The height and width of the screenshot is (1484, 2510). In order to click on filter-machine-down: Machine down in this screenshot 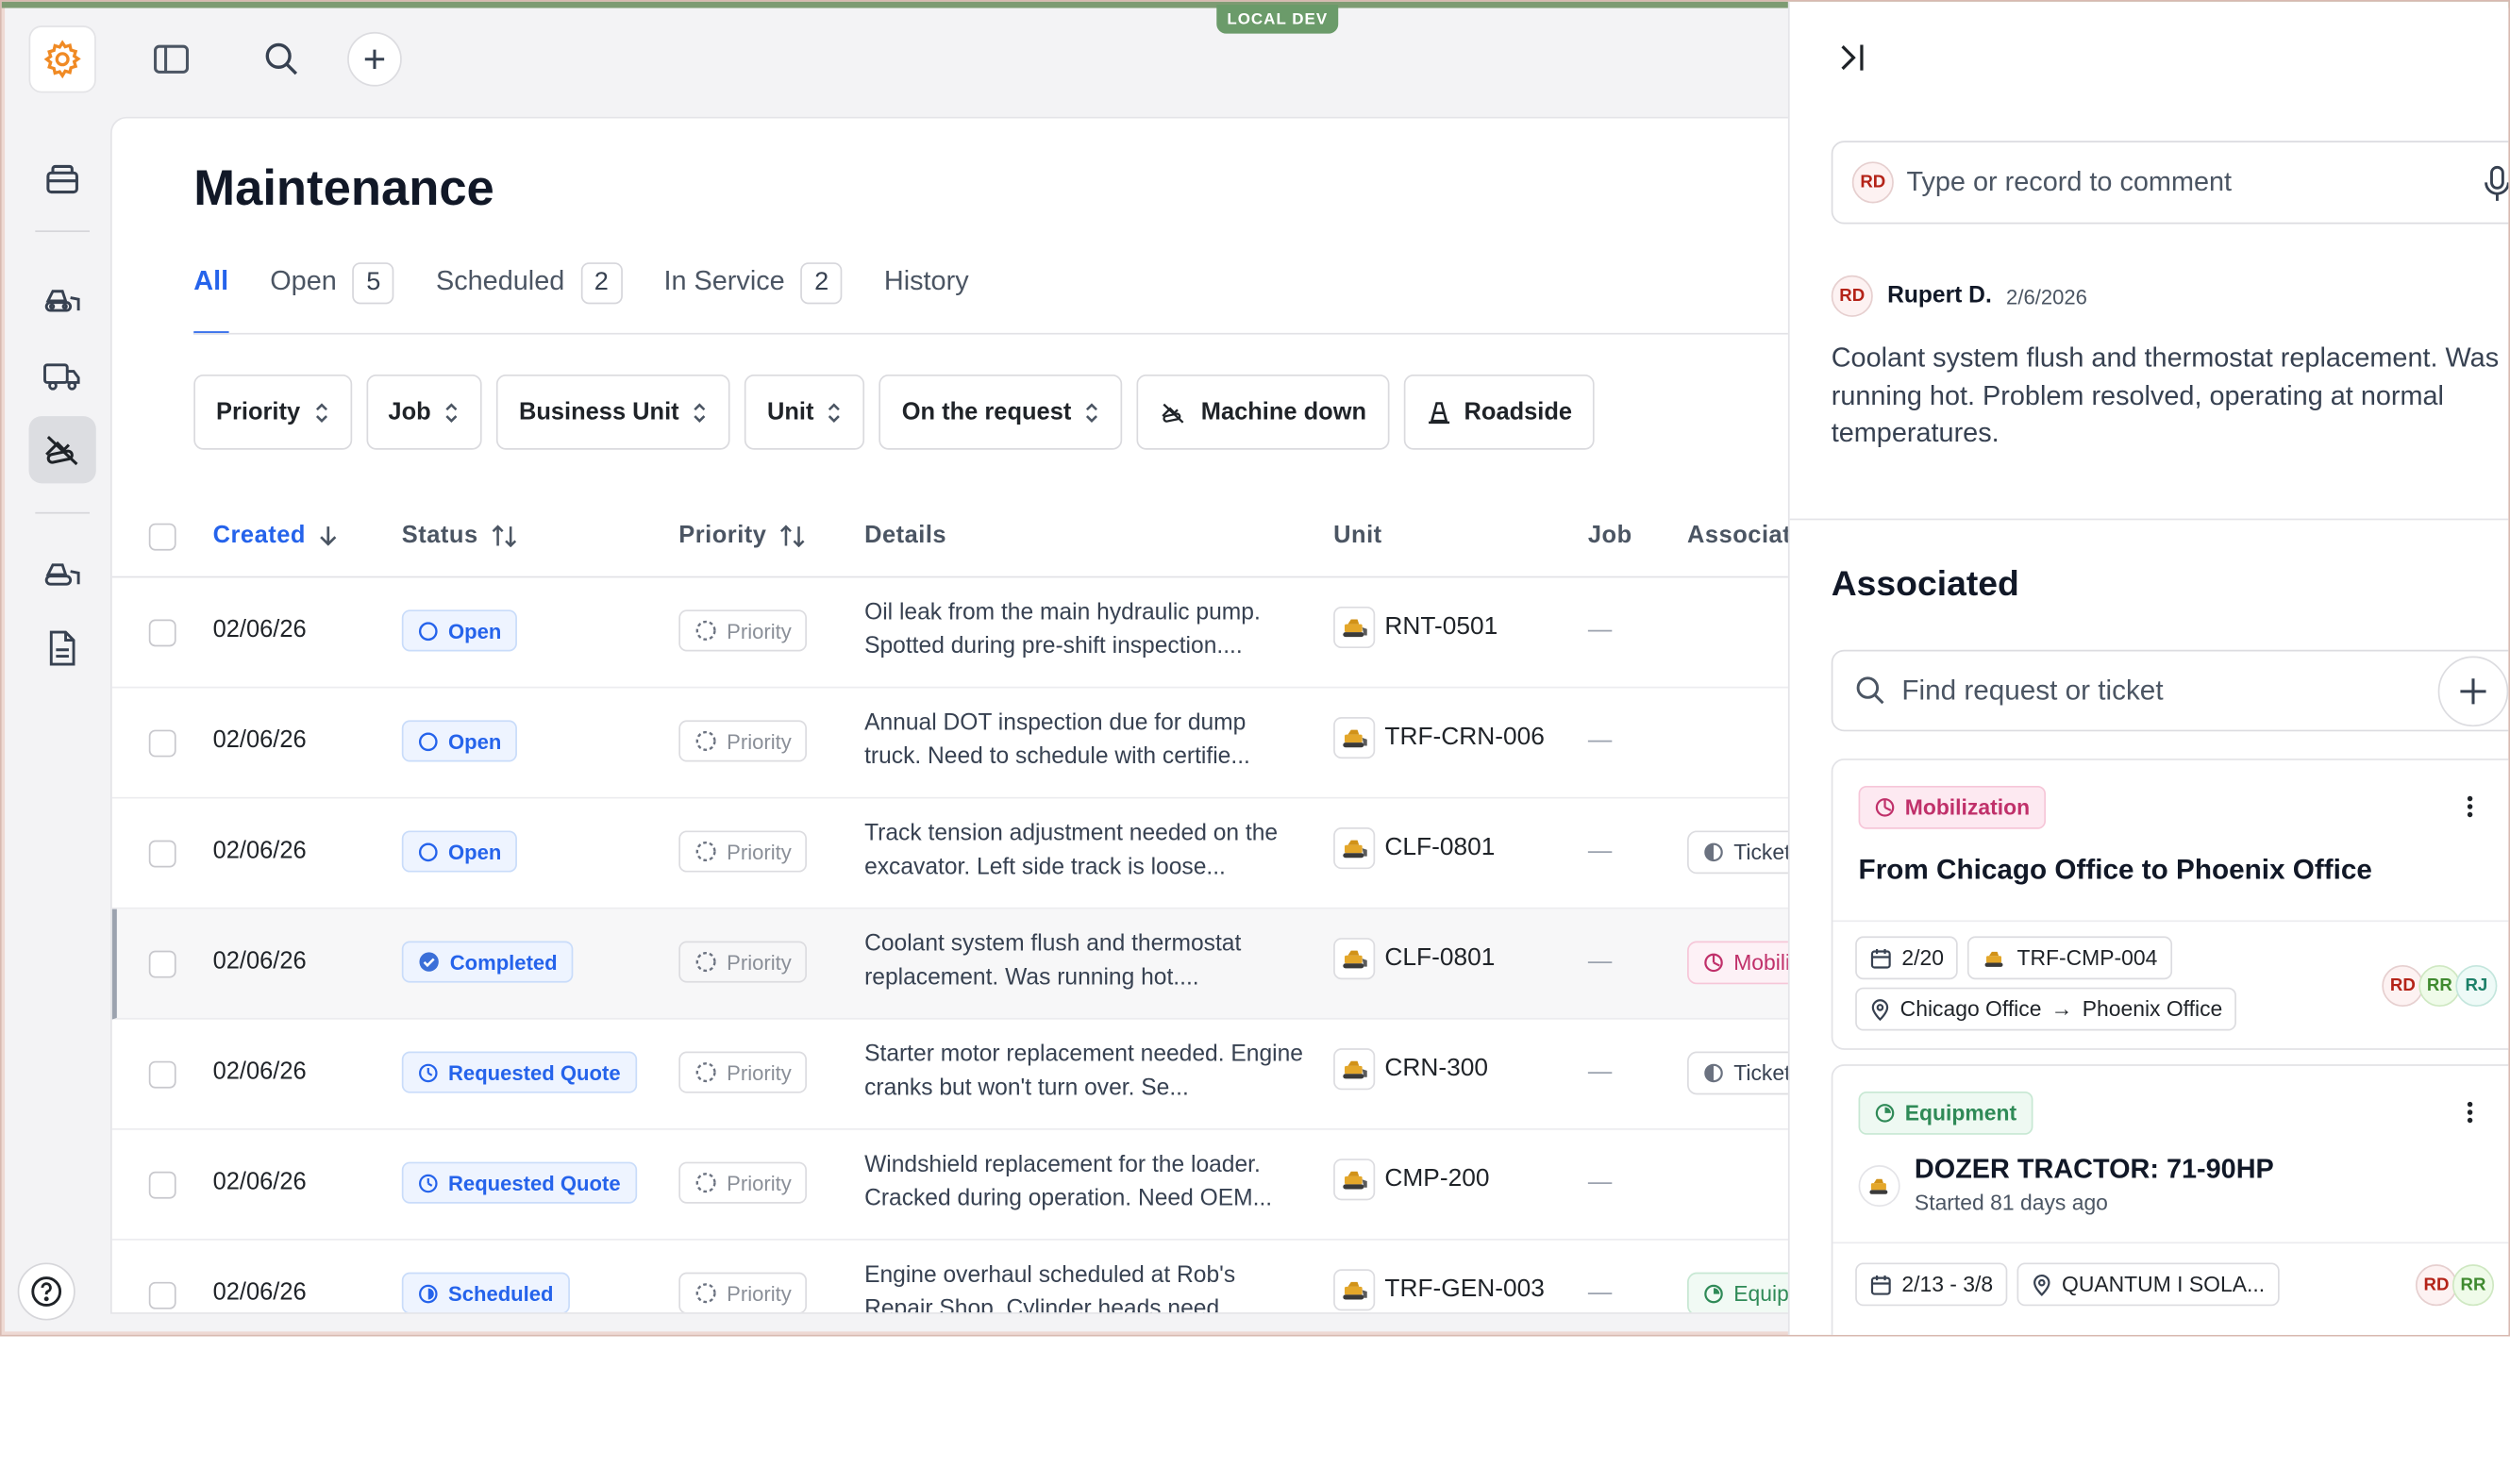, I will do `click(1262, 412)`.